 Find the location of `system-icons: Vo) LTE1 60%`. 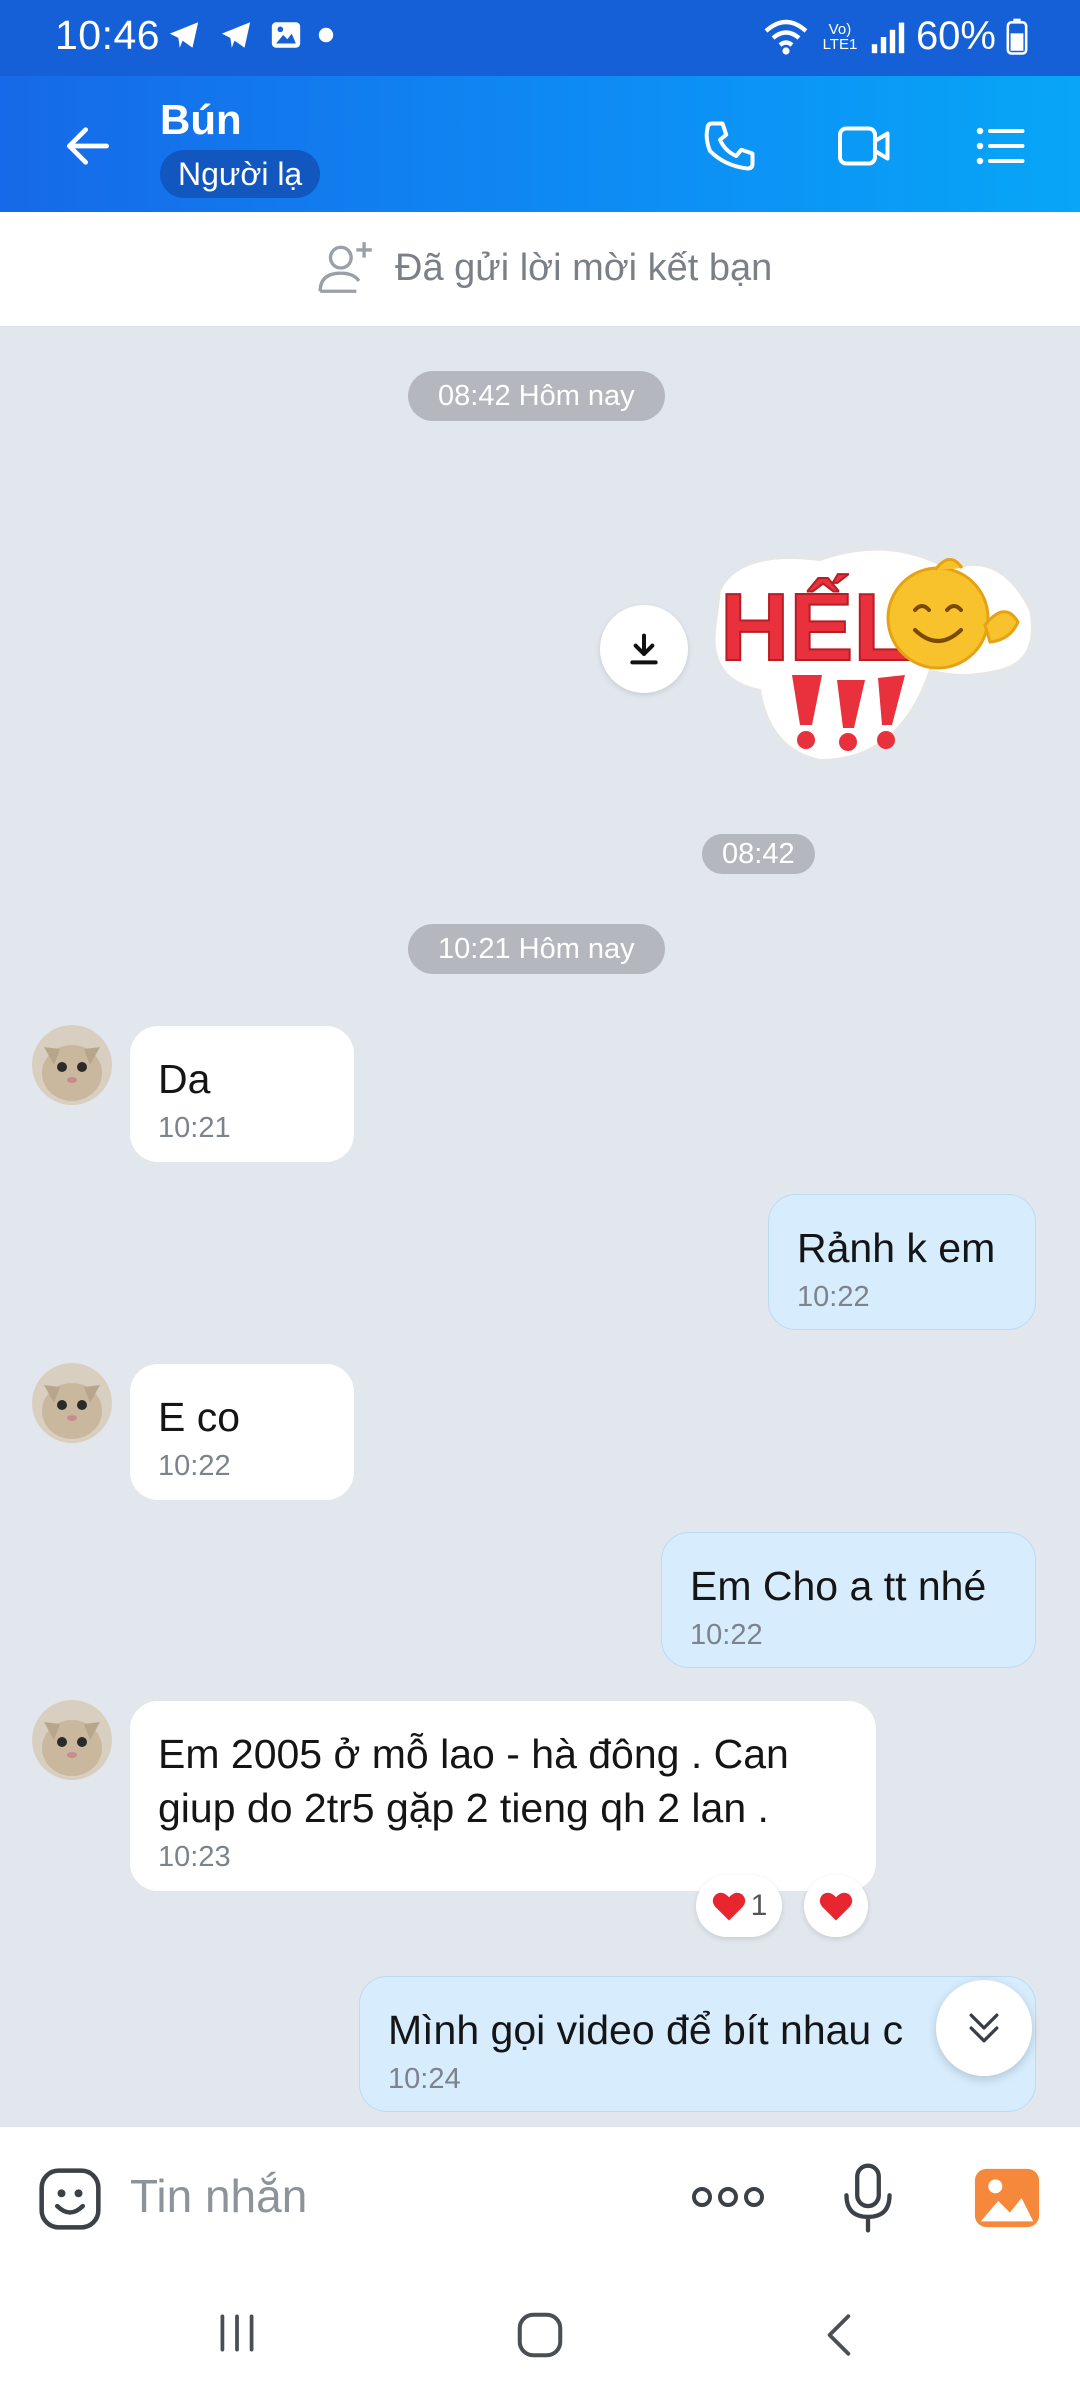

system-icons: Vo) LTE1 60% is located at coordinates (895, 36).